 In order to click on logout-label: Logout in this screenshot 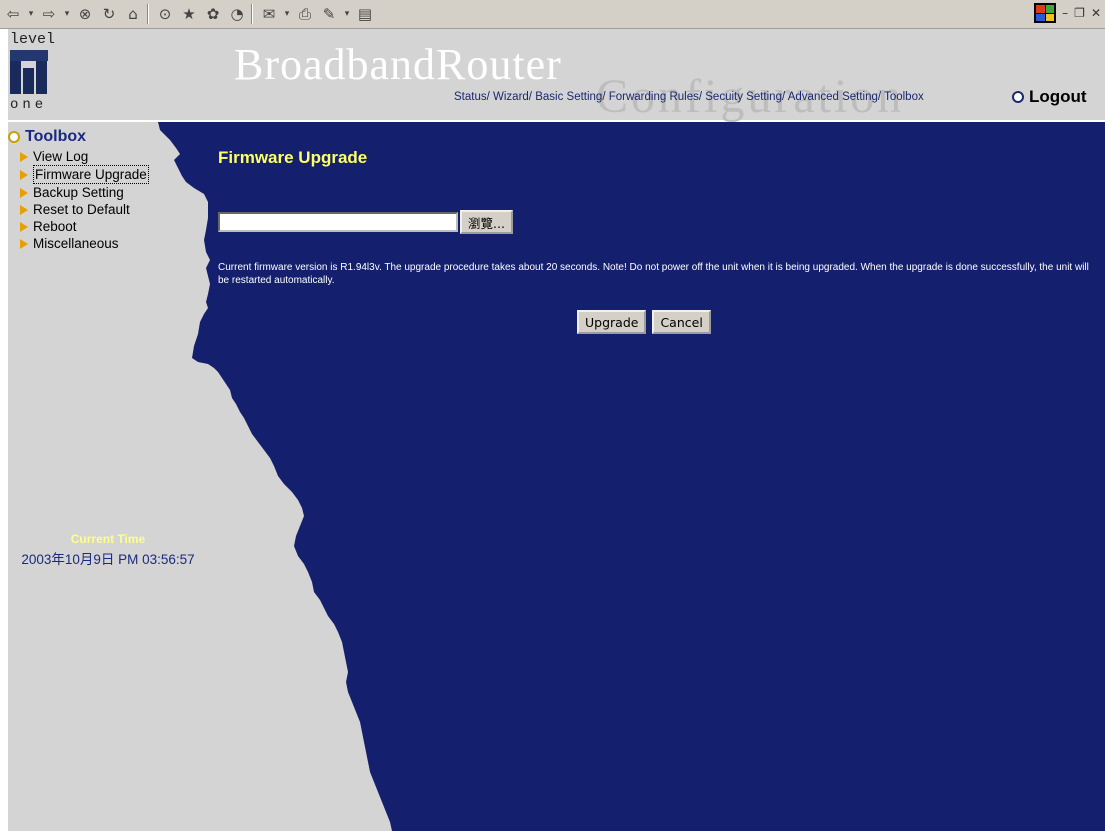, I will do `click(1058, 96)`.